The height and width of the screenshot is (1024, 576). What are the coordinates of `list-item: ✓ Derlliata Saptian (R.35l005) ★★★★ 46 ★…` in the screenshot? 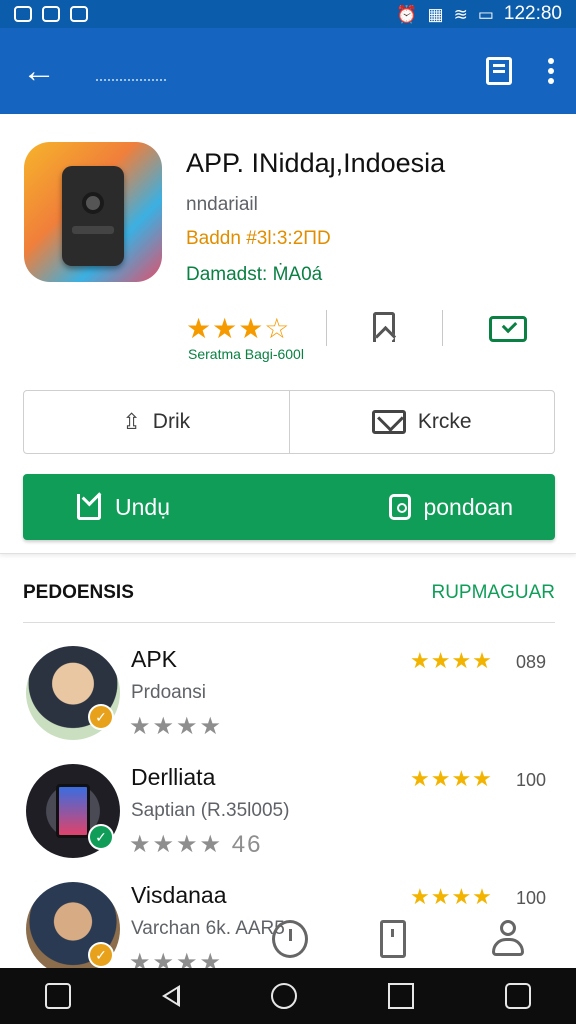 It's located at (288, 811).